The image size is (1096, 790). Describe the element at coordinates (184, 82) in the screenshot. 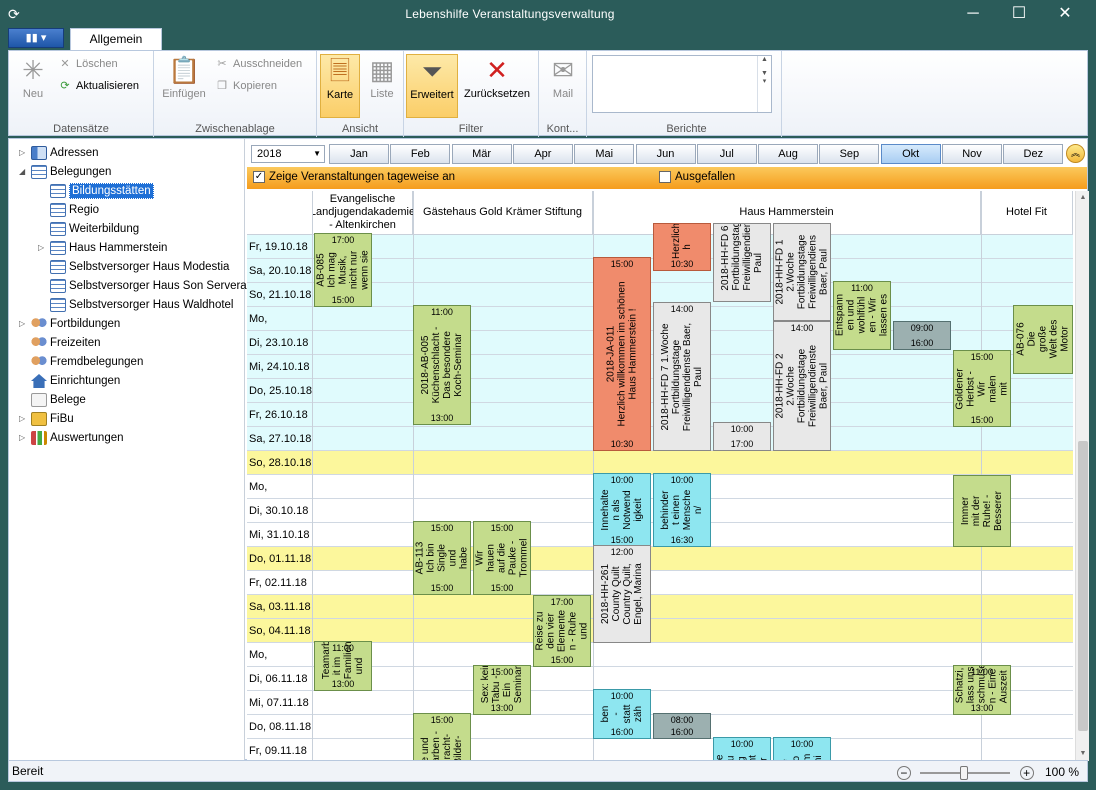

I see `einfuegen-button: 📋 Einfügen` at that location.